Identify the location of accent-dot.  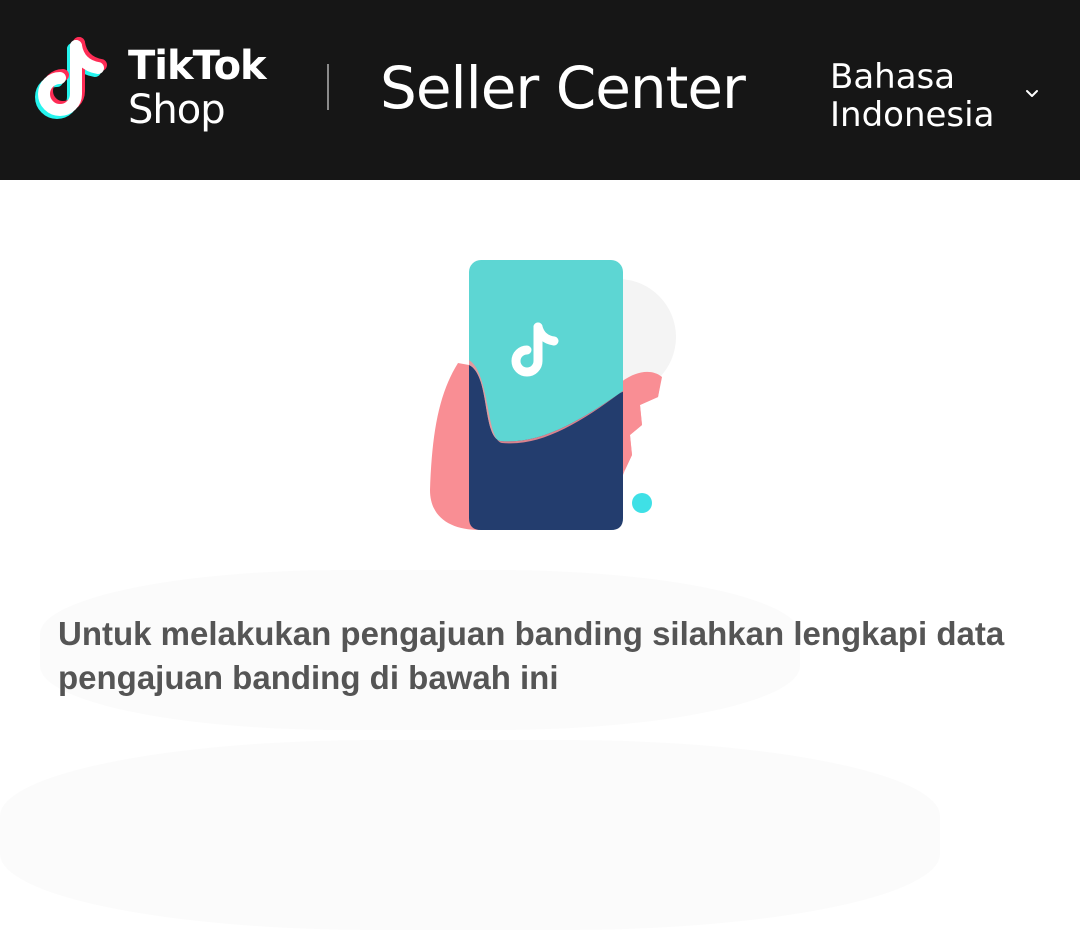
(642, 503).